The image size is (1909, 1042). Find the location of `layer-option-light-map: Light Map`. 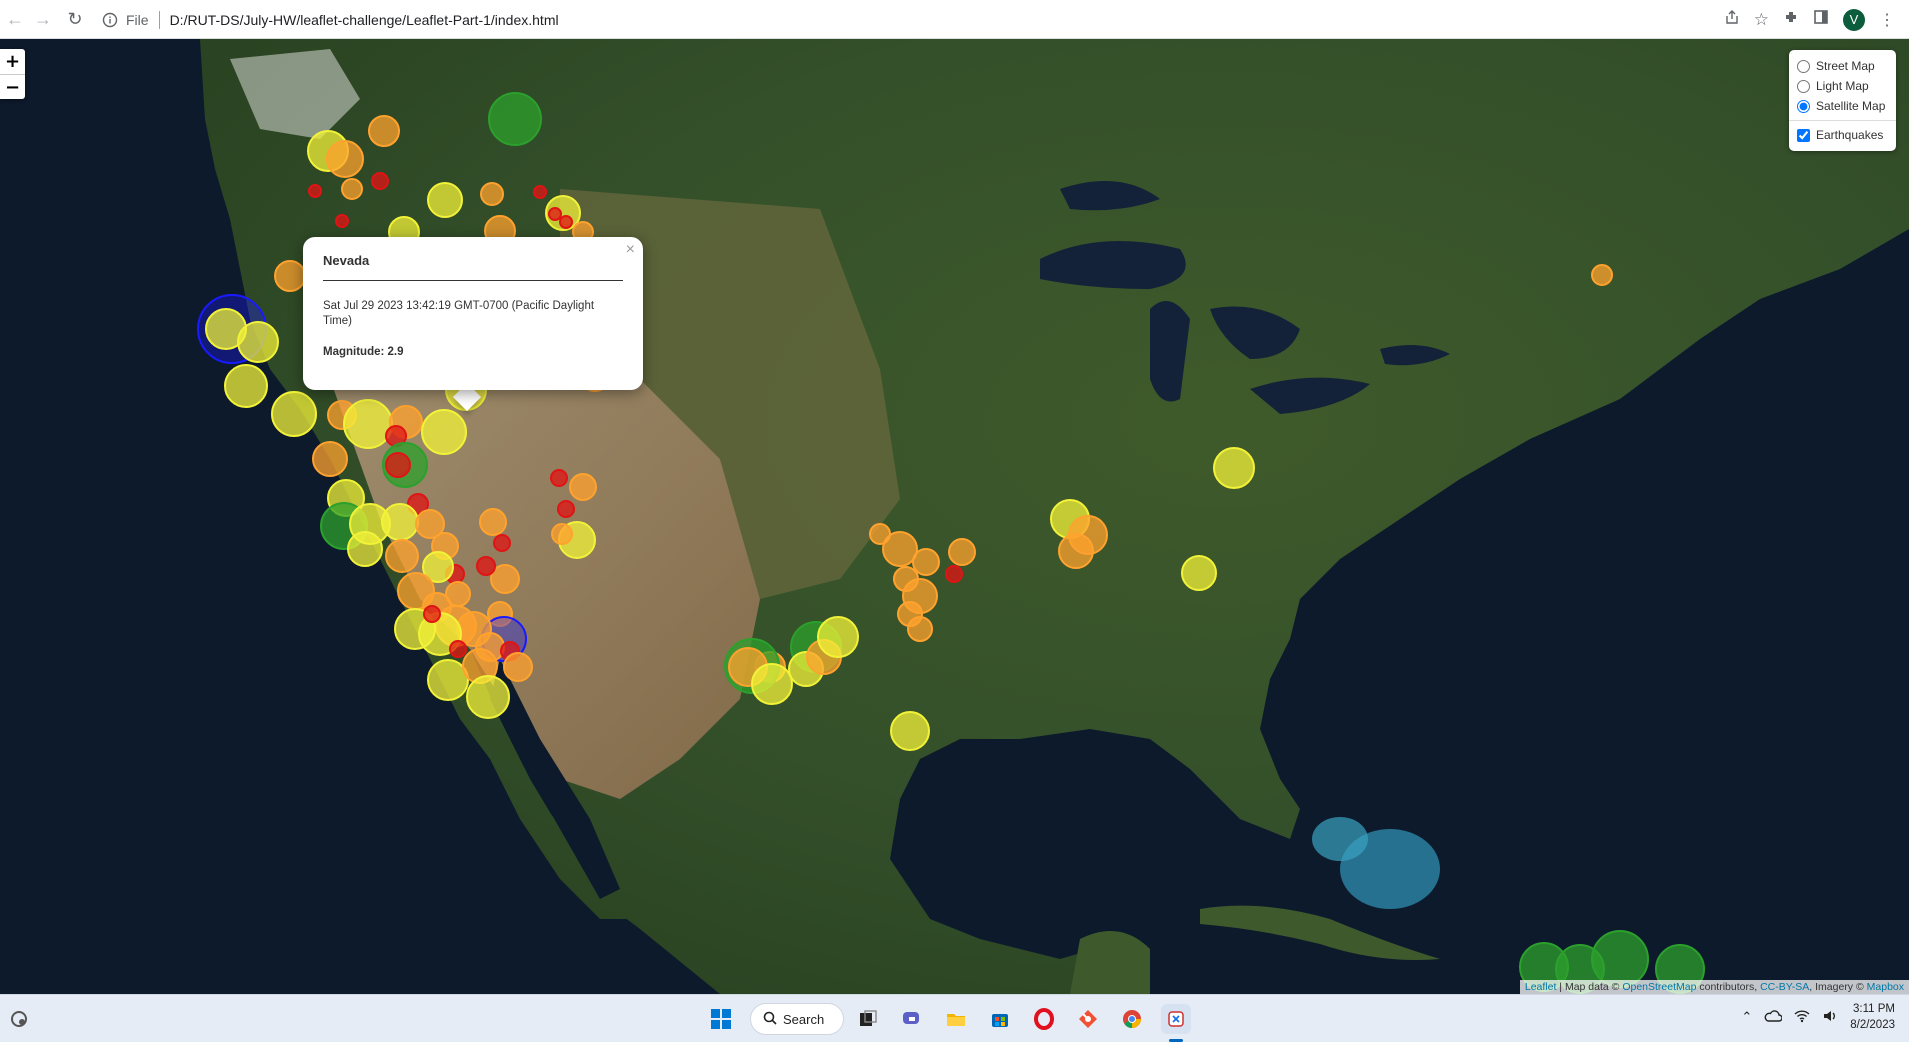

layer-option-light-map: Light Map is located at coordinates (1842, 86).